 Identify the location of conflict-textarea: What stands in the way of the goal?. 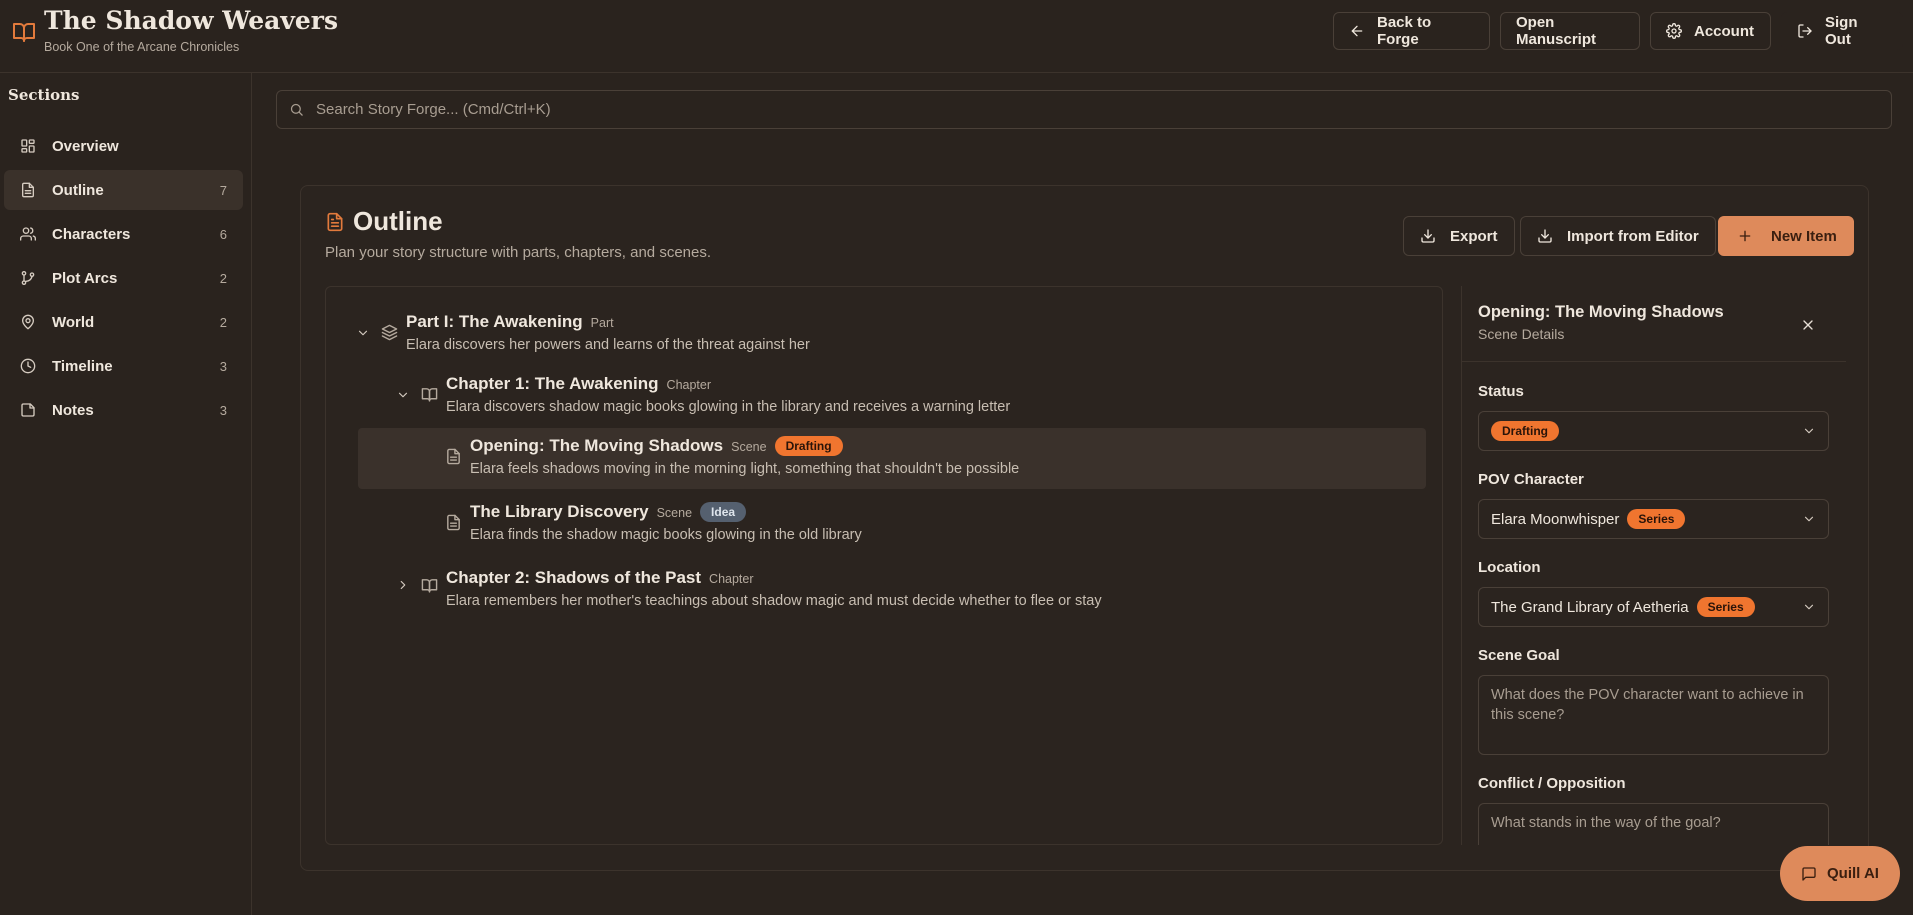
(1653, 824).